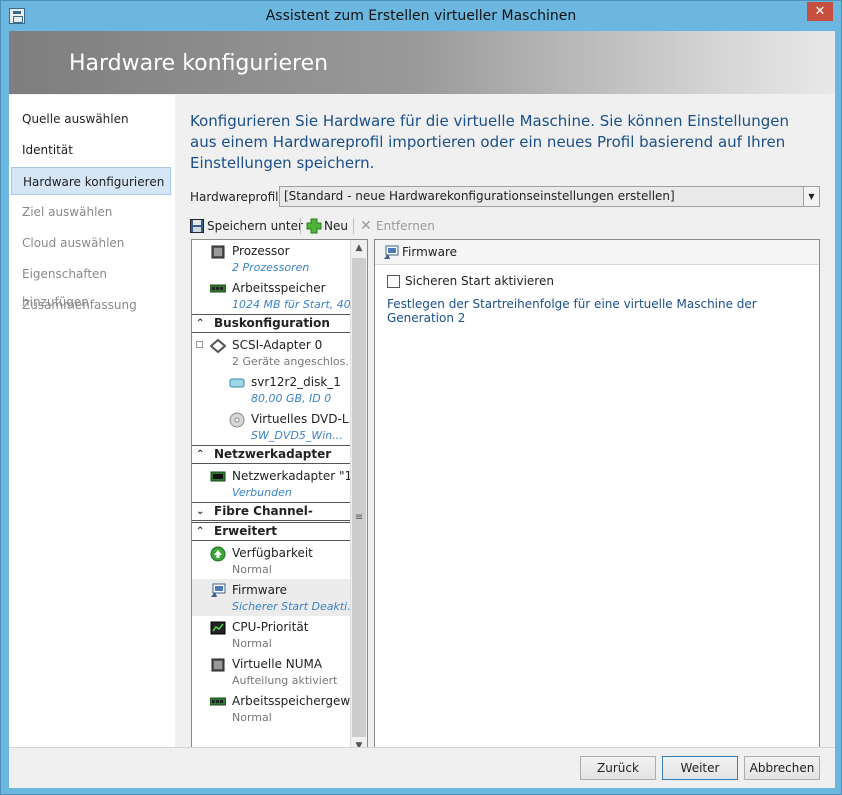  Describe the element at coordinates (422, 62) in the screenshot. I see `header-banner: Hardware konfigurieren` at that location.